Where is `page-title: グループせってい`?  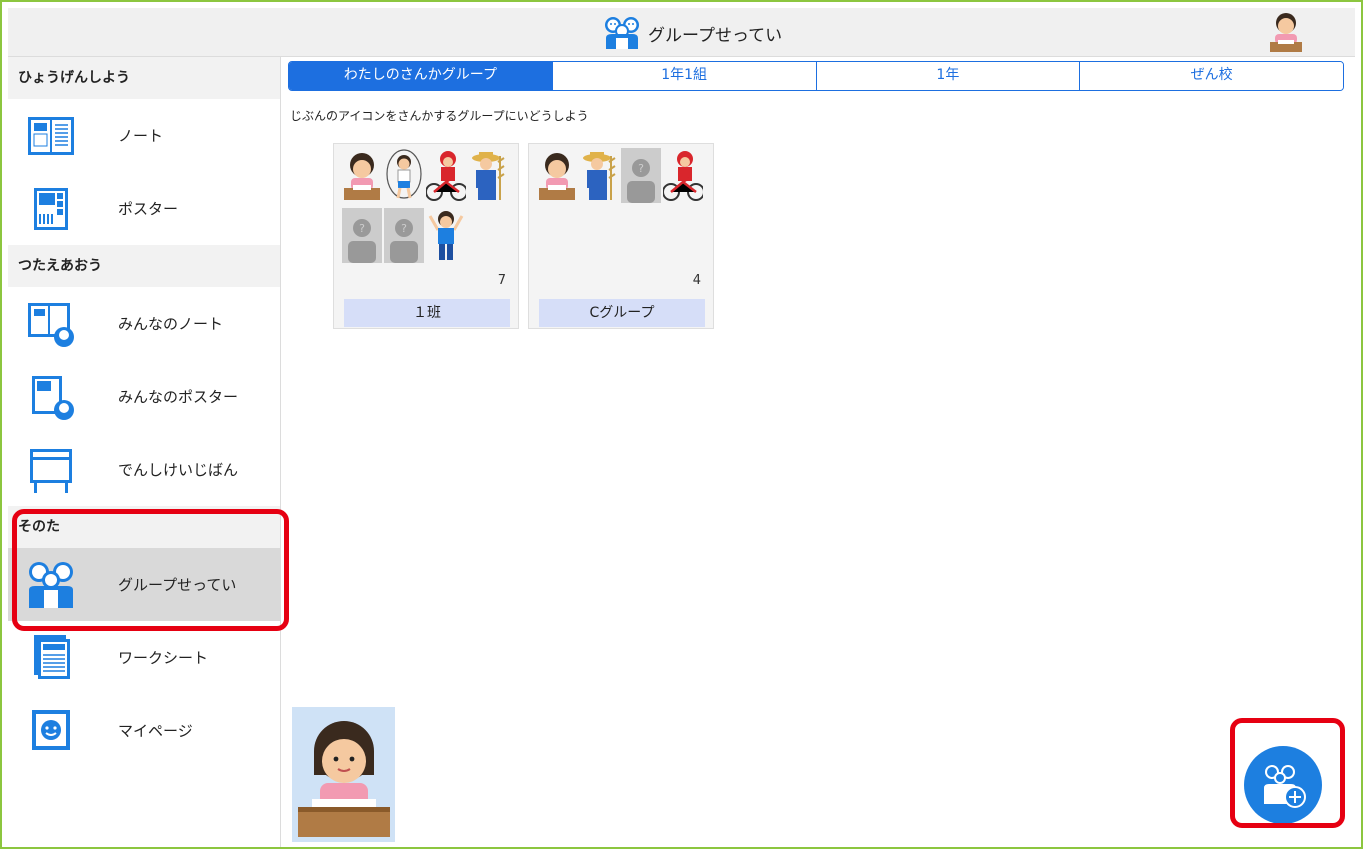 page-title: グループせってい is located at coordinates (692, 33).